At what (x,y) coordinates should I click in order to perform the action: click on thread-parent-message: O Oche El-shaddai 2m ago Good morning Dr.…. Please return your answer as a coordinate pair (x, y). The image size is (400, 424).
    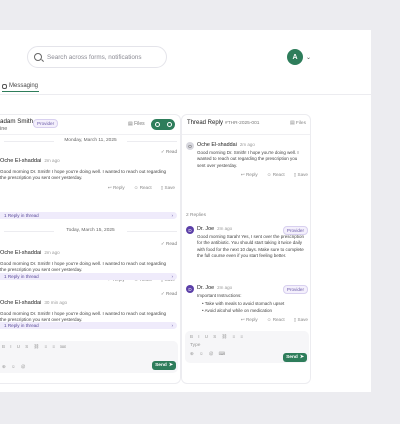
    Looking at the image, I should click on (247, 160).